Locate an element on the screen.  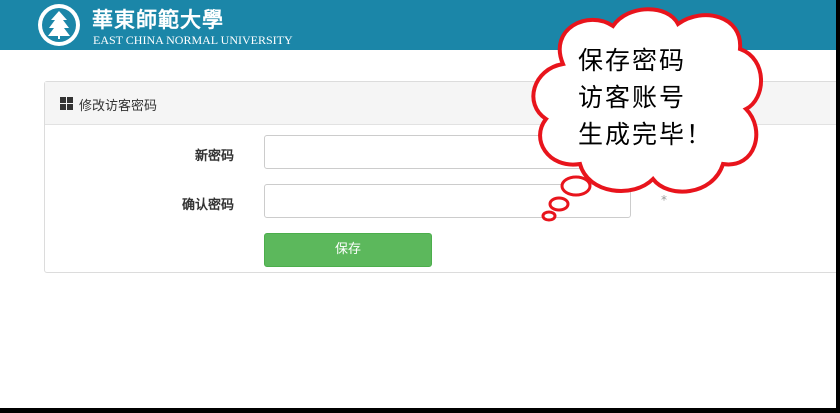
panel-title: 修改访客密码 is located at coordinates (118, 106).